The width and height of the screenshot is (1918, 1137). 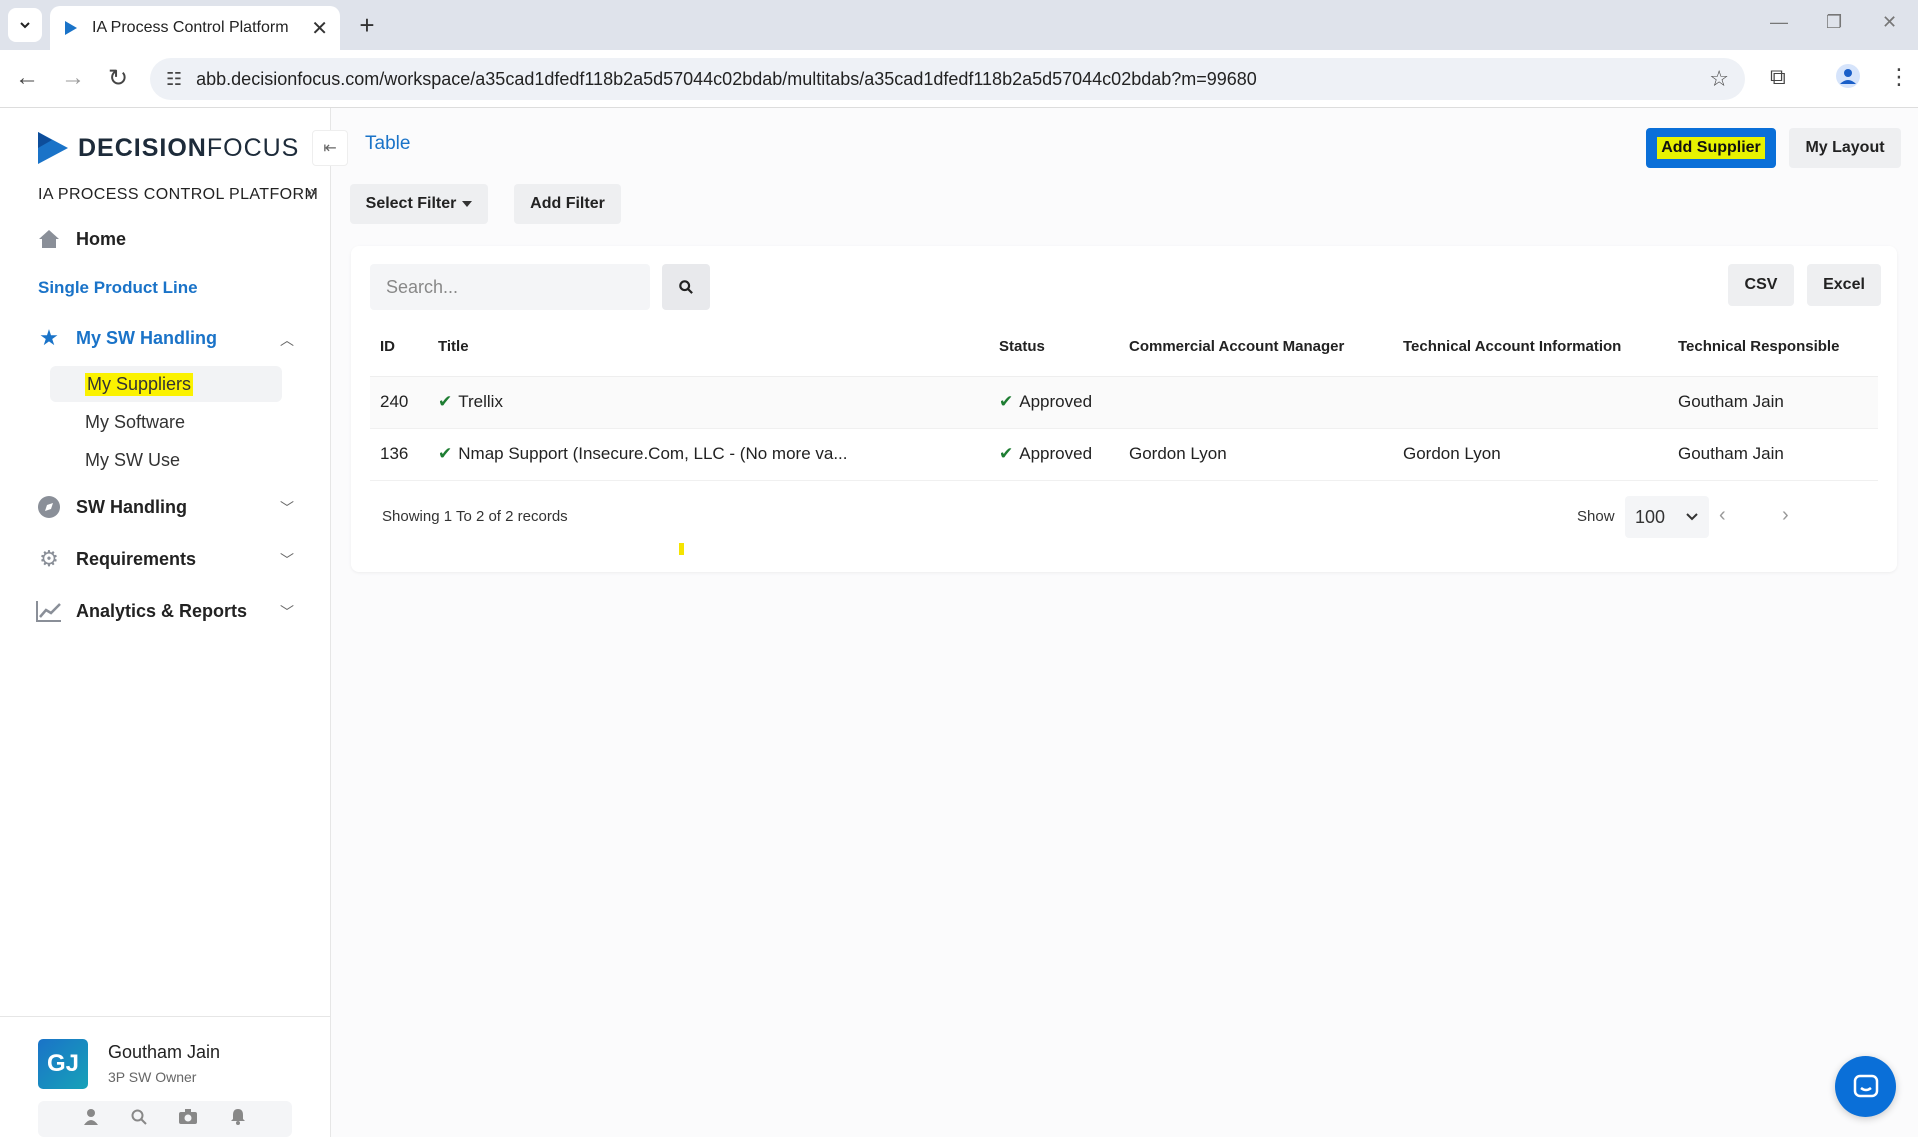 I want to click on nav-analytics-reports: Analytics & Reports, so click(x=141, y=611).